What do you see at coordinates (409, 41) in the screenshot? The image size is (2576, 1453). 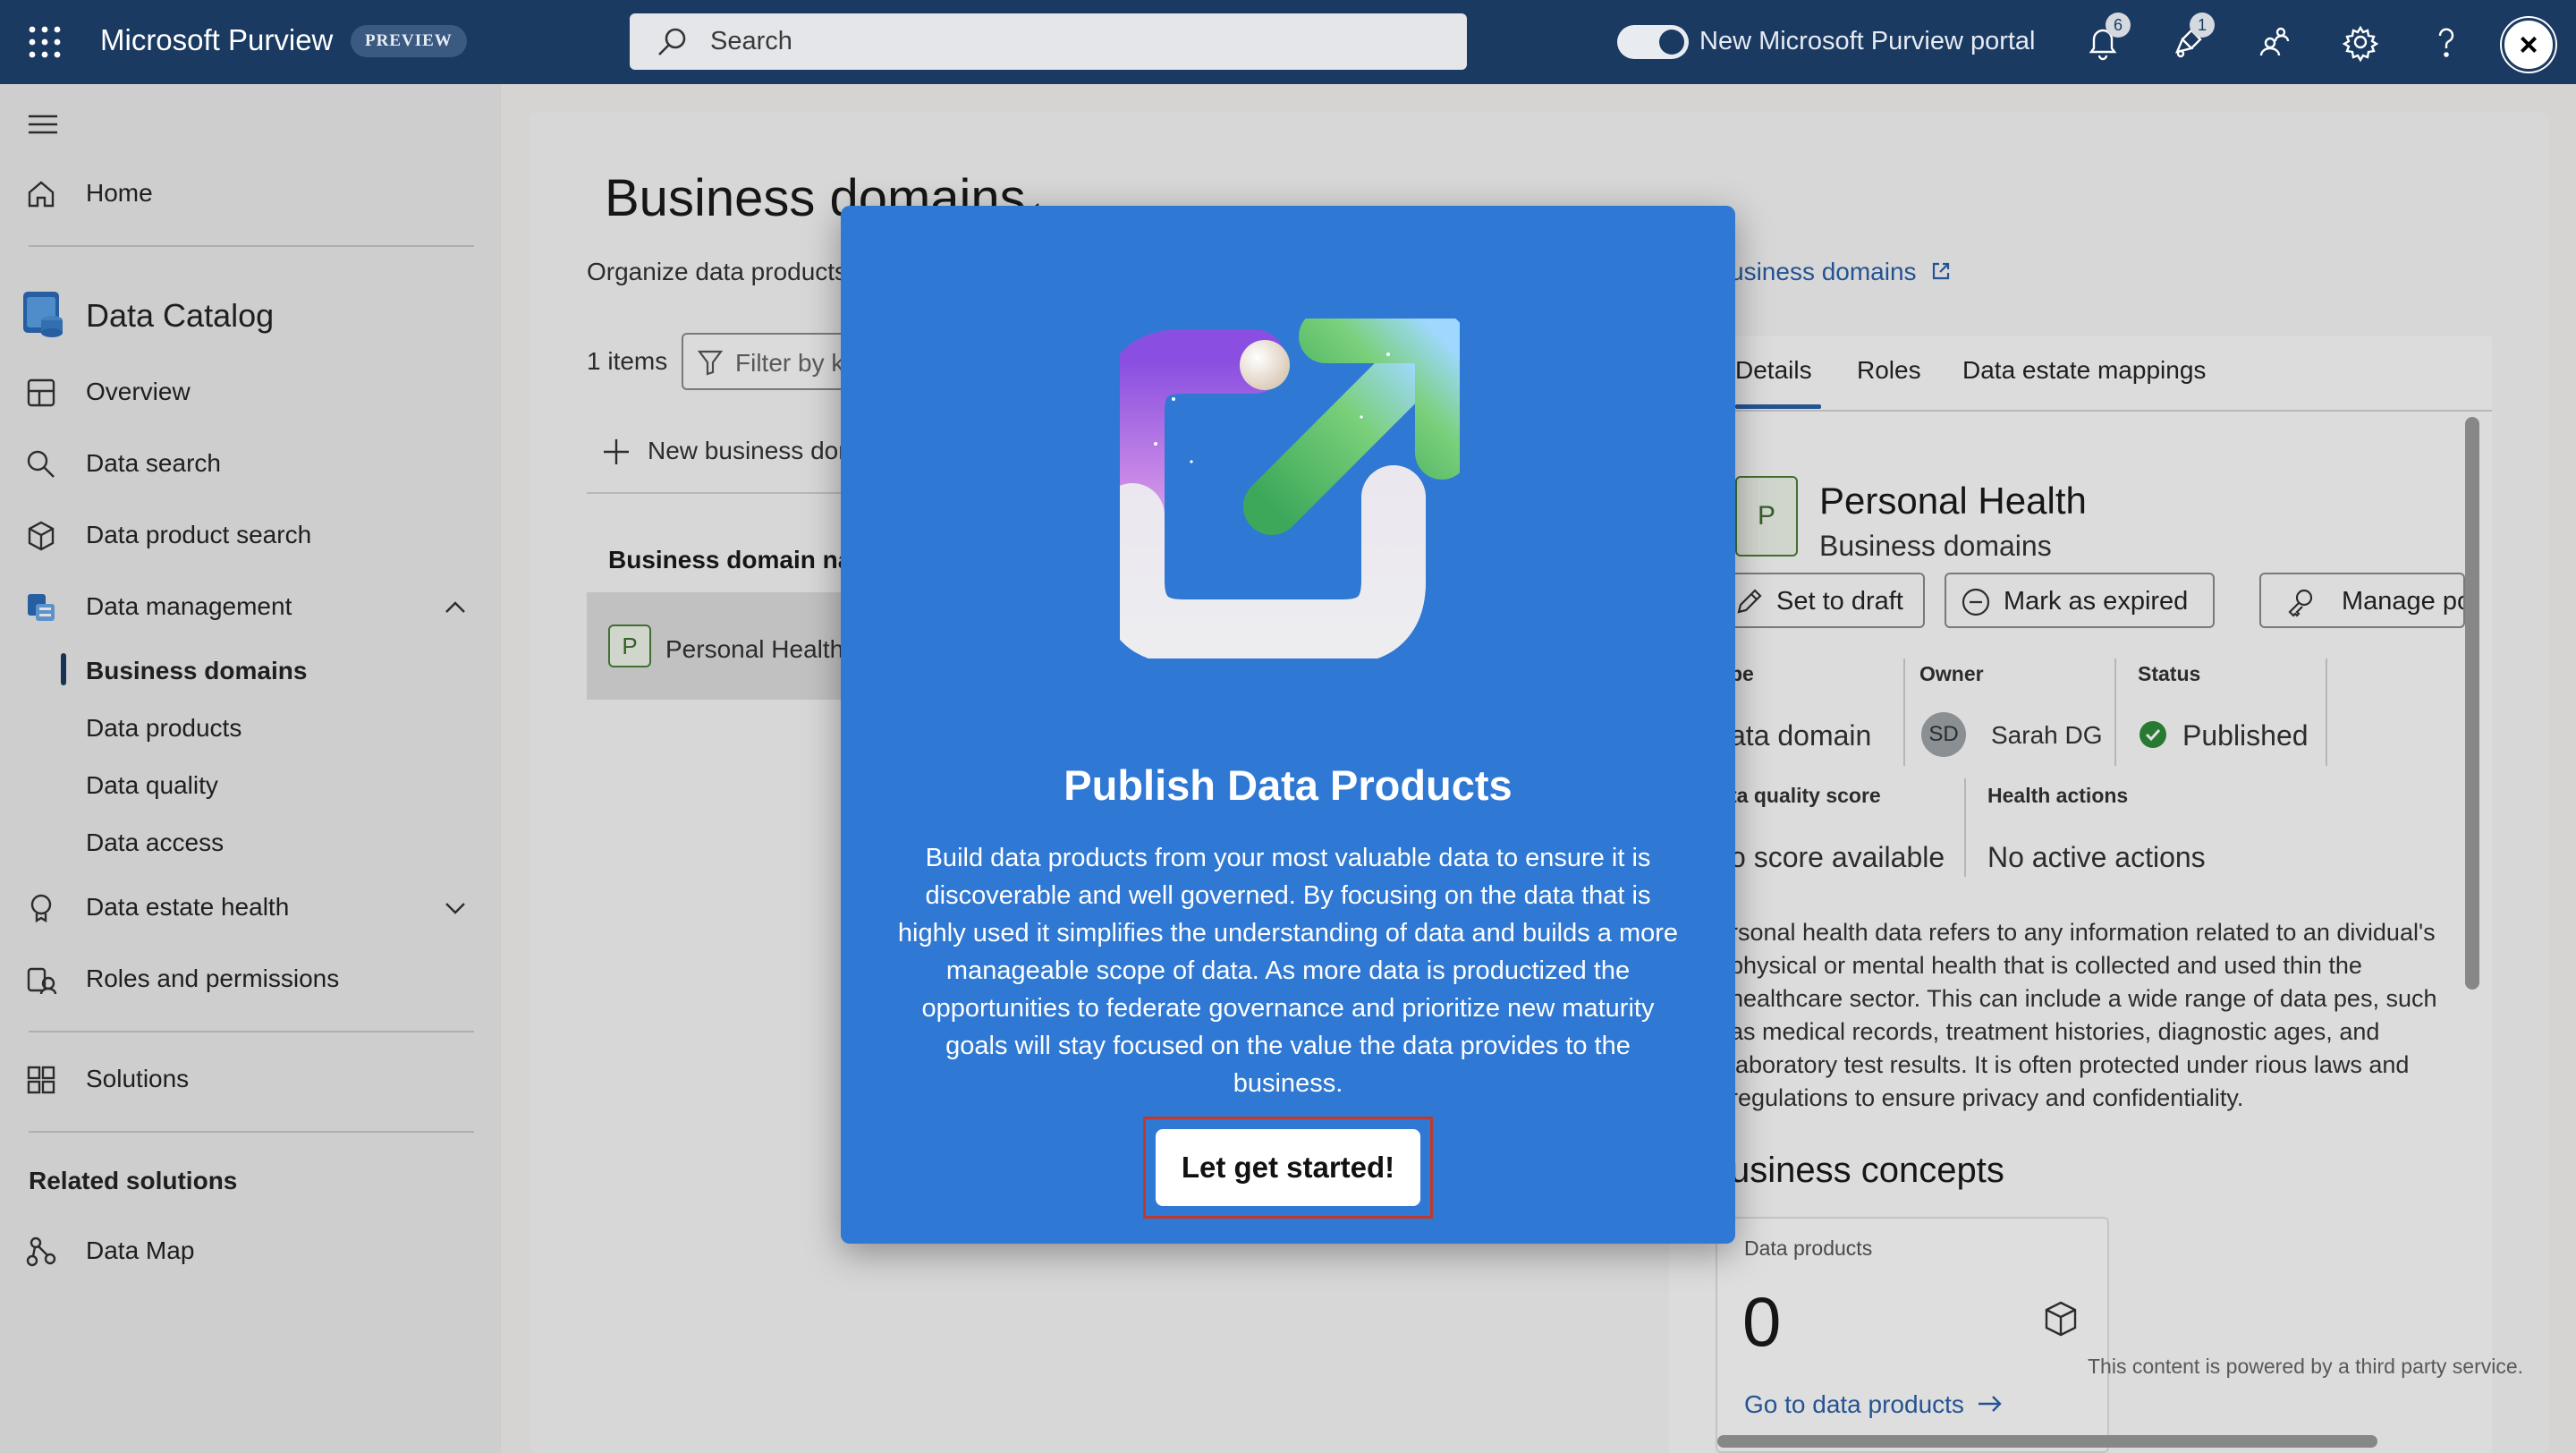 I see `preview-badge: PREVIEW` at bounding box center [409, 41].